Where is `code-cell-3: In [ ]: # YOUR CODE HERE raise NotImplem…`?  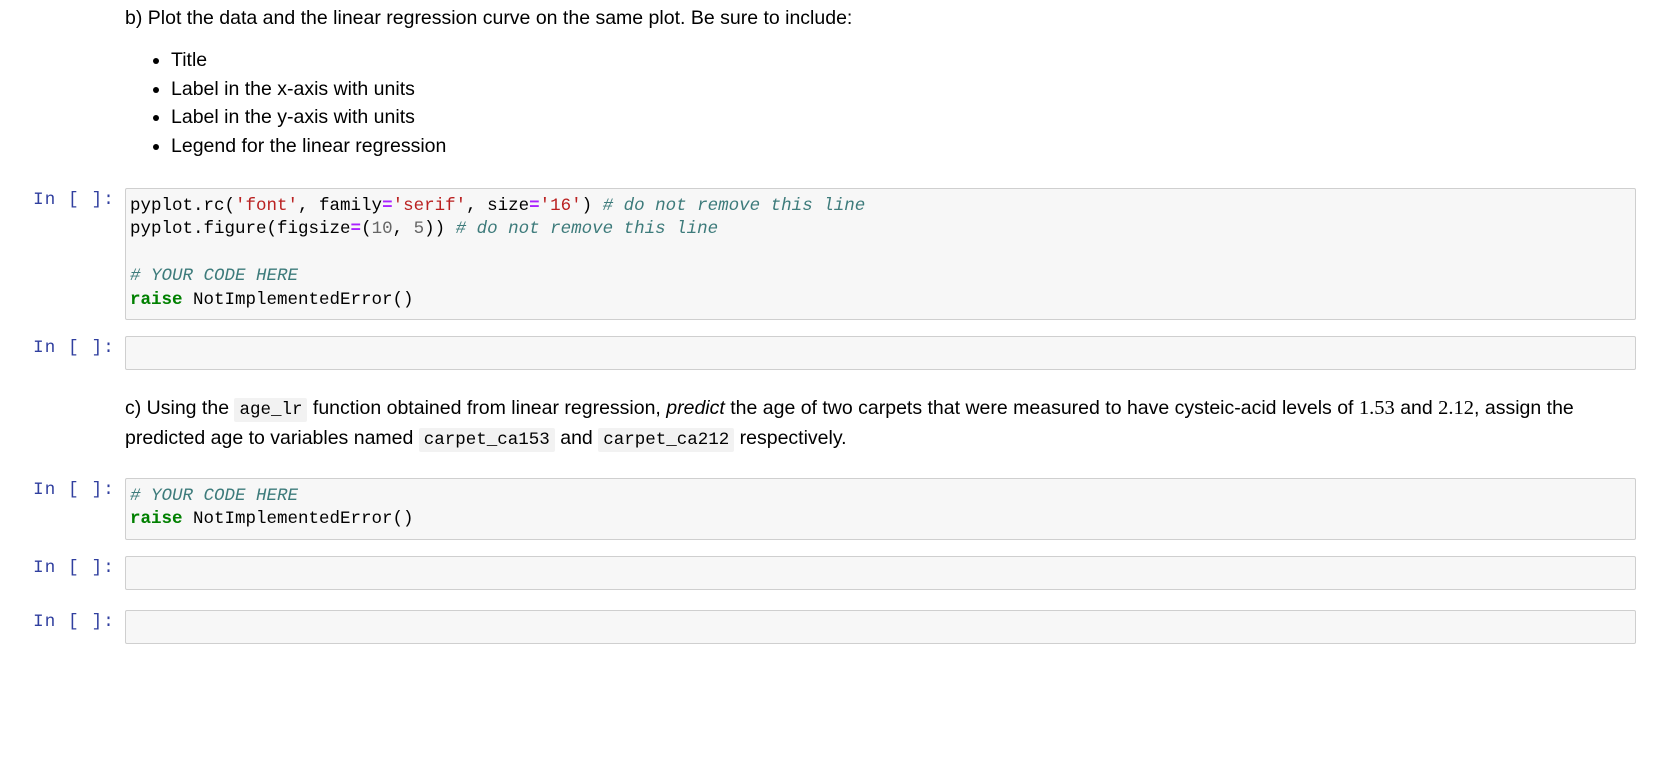
code-cell-3: In [ ]: # YOUR CODE HERE raise NotImplem… is located at coordinates (830, 509).